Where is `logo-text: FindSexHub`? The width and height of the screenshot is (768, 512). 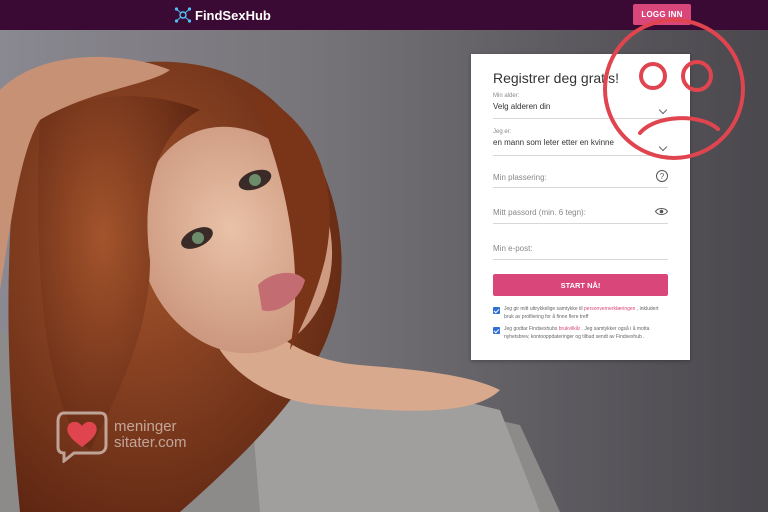
logo-text: FindSexHub is located at coordinates (233, 15).